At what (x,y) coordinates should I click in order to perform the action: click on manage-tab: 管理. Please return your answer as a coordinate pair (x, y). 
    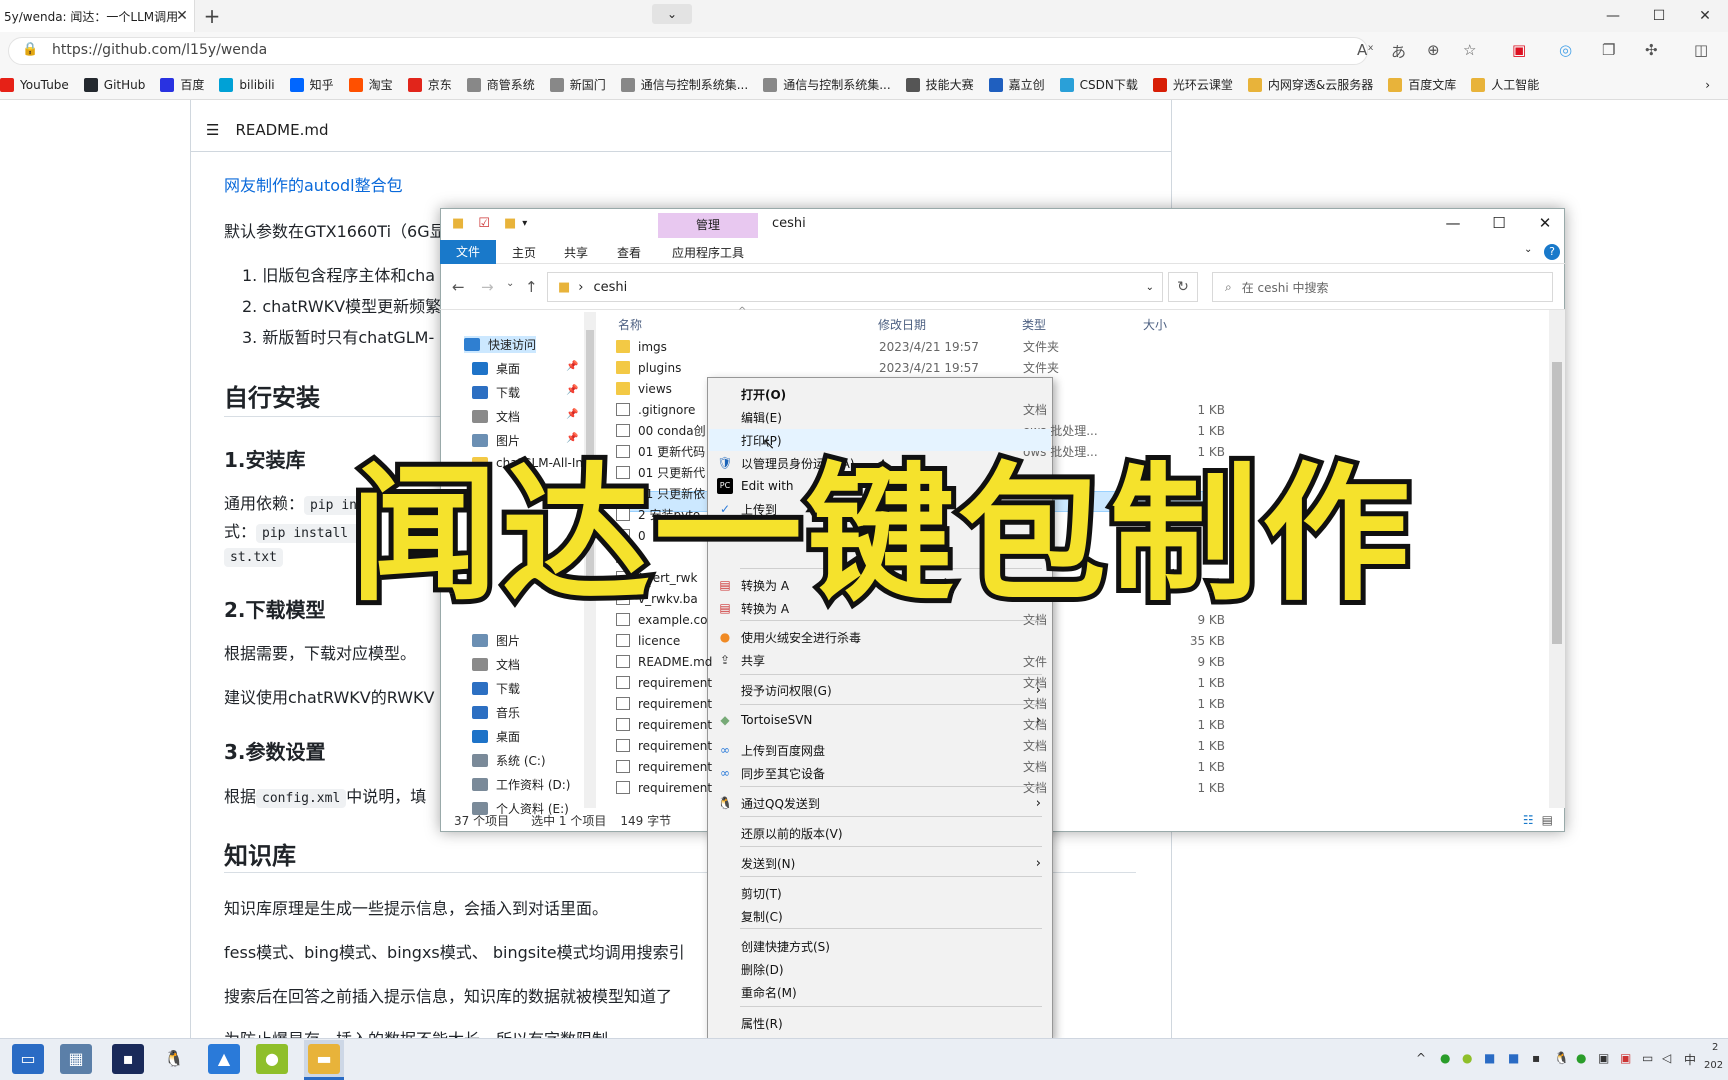
    Looking at the image, I should click on (708, 225).